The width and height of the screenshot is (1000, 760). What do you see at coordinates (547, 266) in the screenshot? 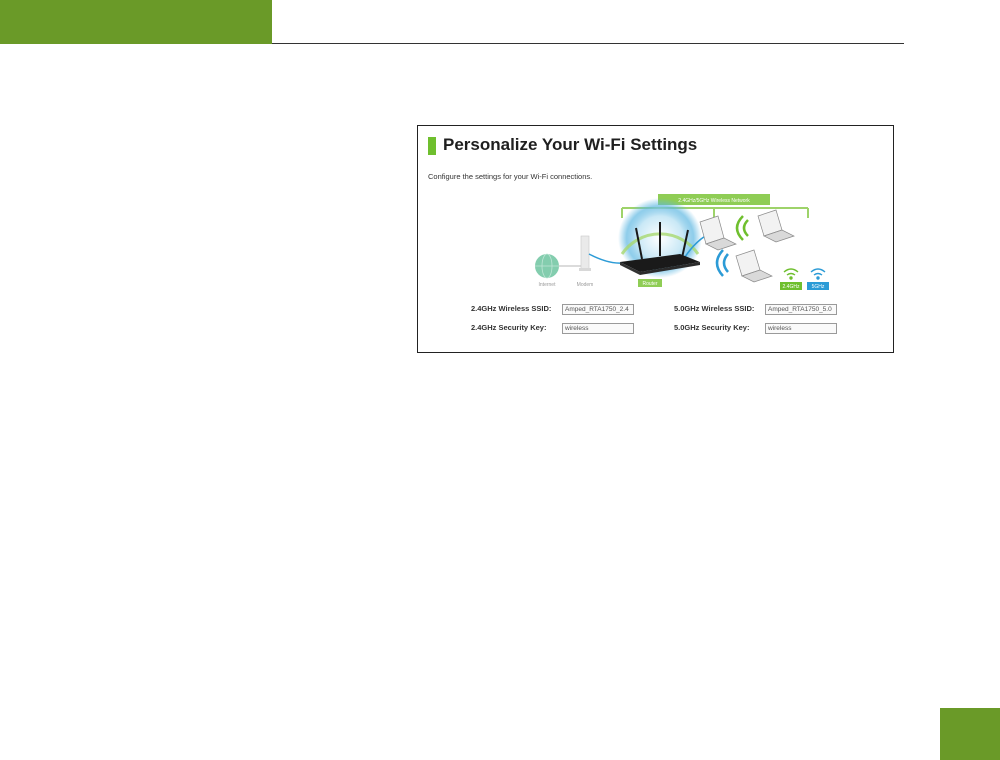
I see `globe-icon` at bounding box center [547, 266].